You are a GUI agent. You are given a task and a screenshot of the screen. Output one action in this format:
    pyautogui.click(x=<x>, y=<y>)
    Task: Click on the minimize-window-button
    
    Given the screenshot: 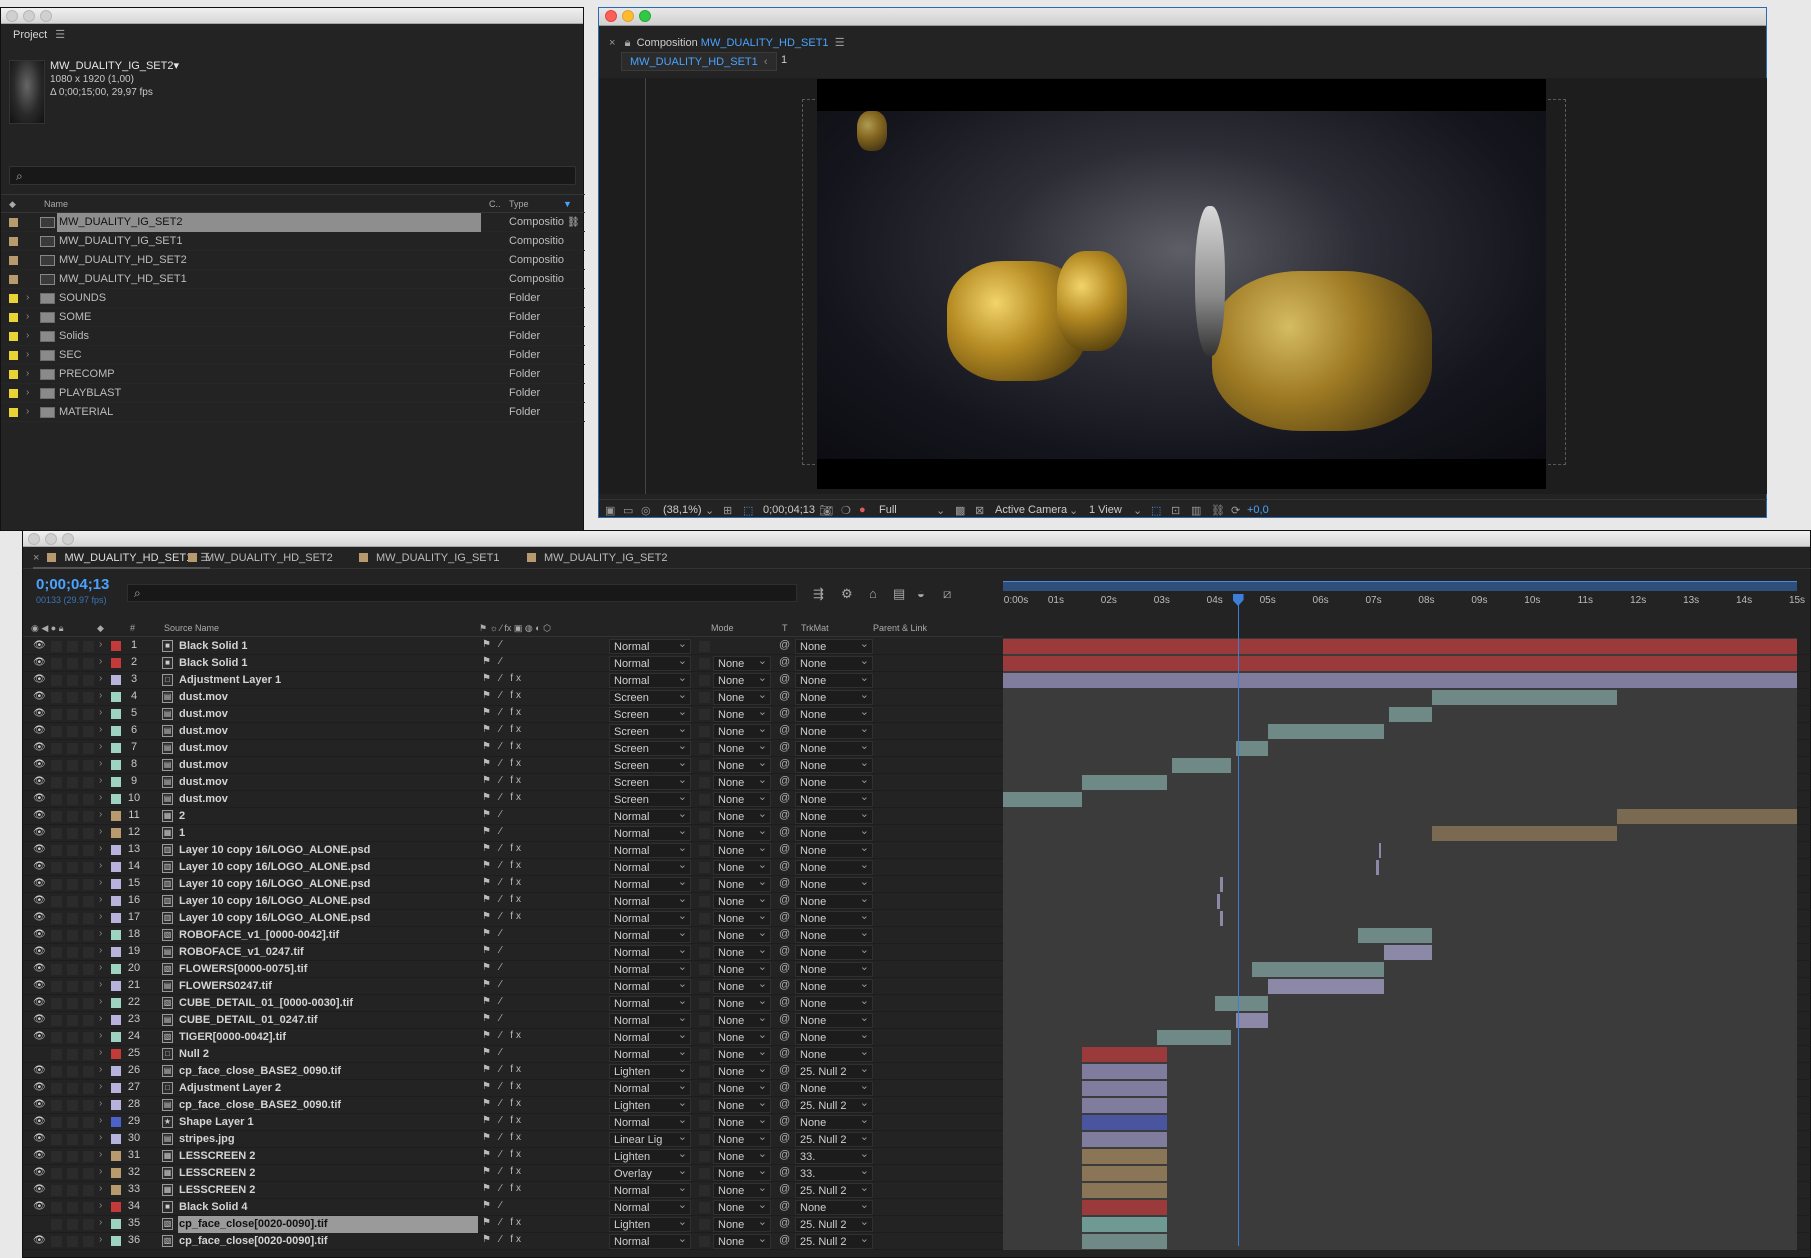 What is the action you would take?
    pyautogui.click(x=29, y=16)
    